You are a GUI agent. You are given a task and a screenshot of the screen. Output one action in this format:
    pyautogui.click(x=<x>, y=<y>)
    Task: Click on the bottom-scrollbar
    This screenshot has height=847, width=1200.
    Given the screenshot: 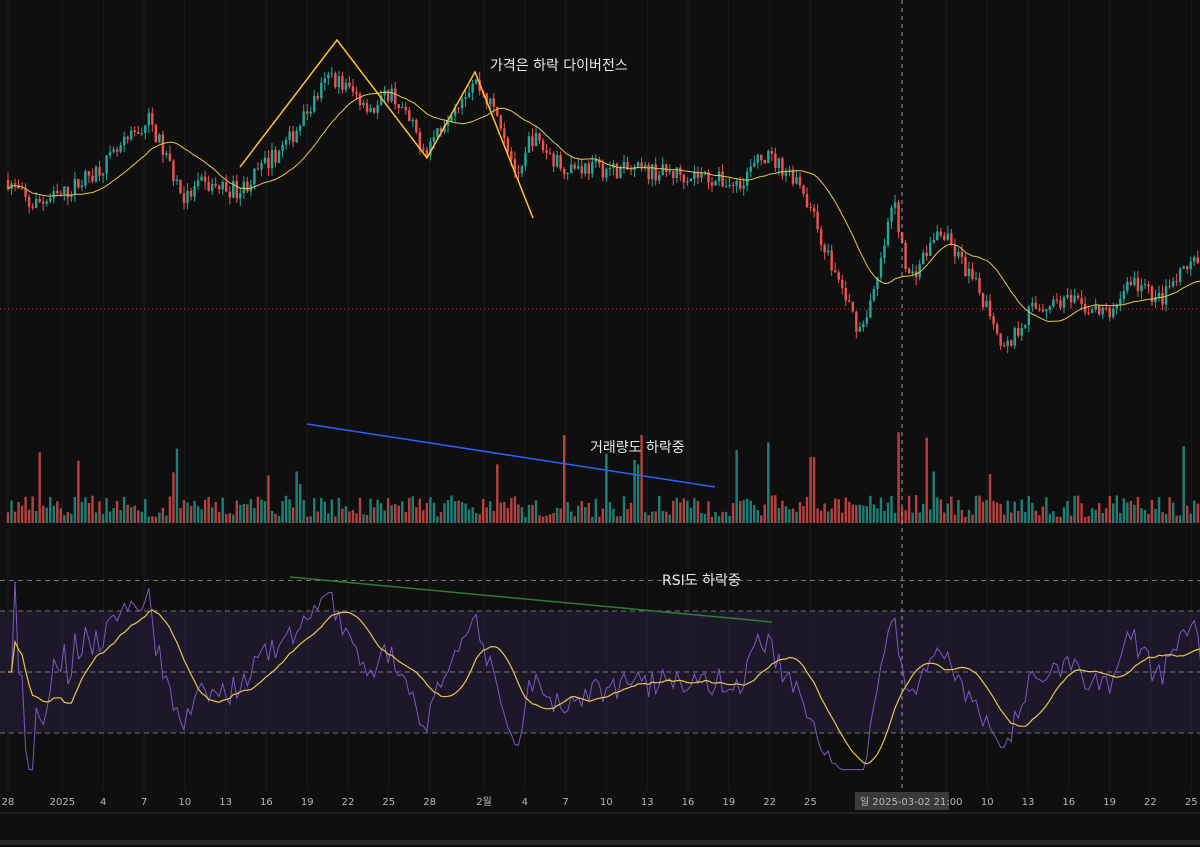 What is the action you would take?
    pyautogui.click(x=600, y=842)
    